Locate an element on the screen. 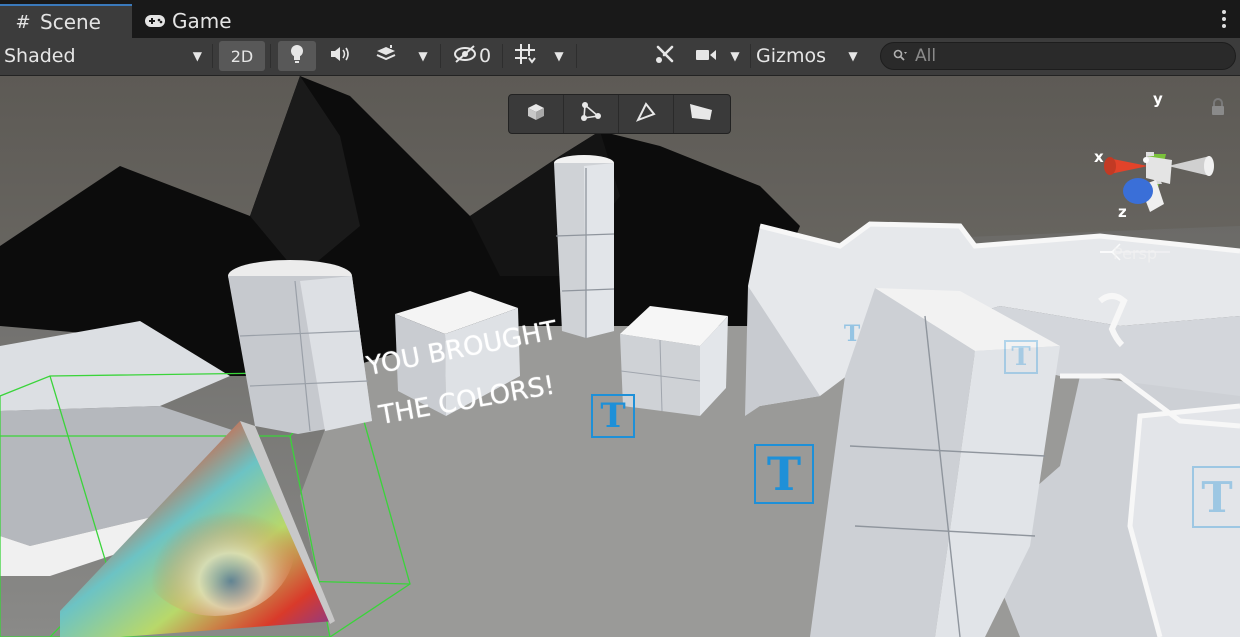  tools-toggle is located at coordinates (665, 56).